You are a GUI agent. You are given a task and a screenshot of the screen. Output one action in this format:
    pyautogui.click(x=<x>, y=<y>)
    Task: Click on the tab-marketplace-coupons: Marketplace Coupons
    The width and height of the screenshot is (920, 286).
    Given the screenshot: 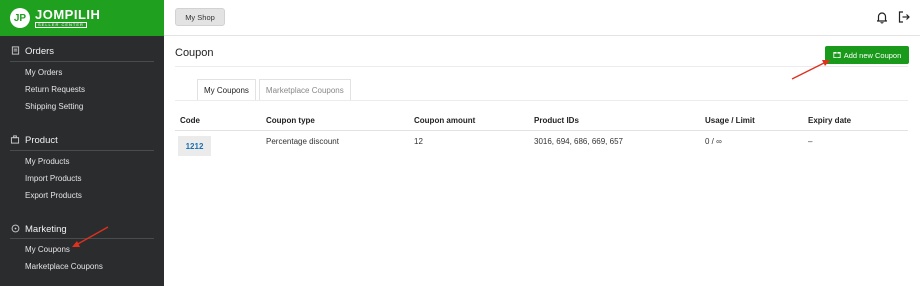 What is the action you would take?
    pyautogui.click(x=304, y=89)
    